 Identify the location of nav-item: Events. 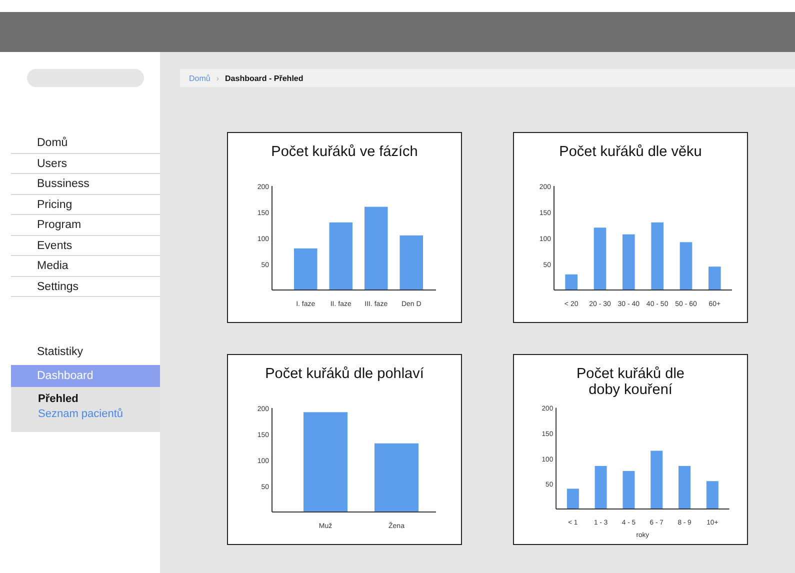
(85, 246).